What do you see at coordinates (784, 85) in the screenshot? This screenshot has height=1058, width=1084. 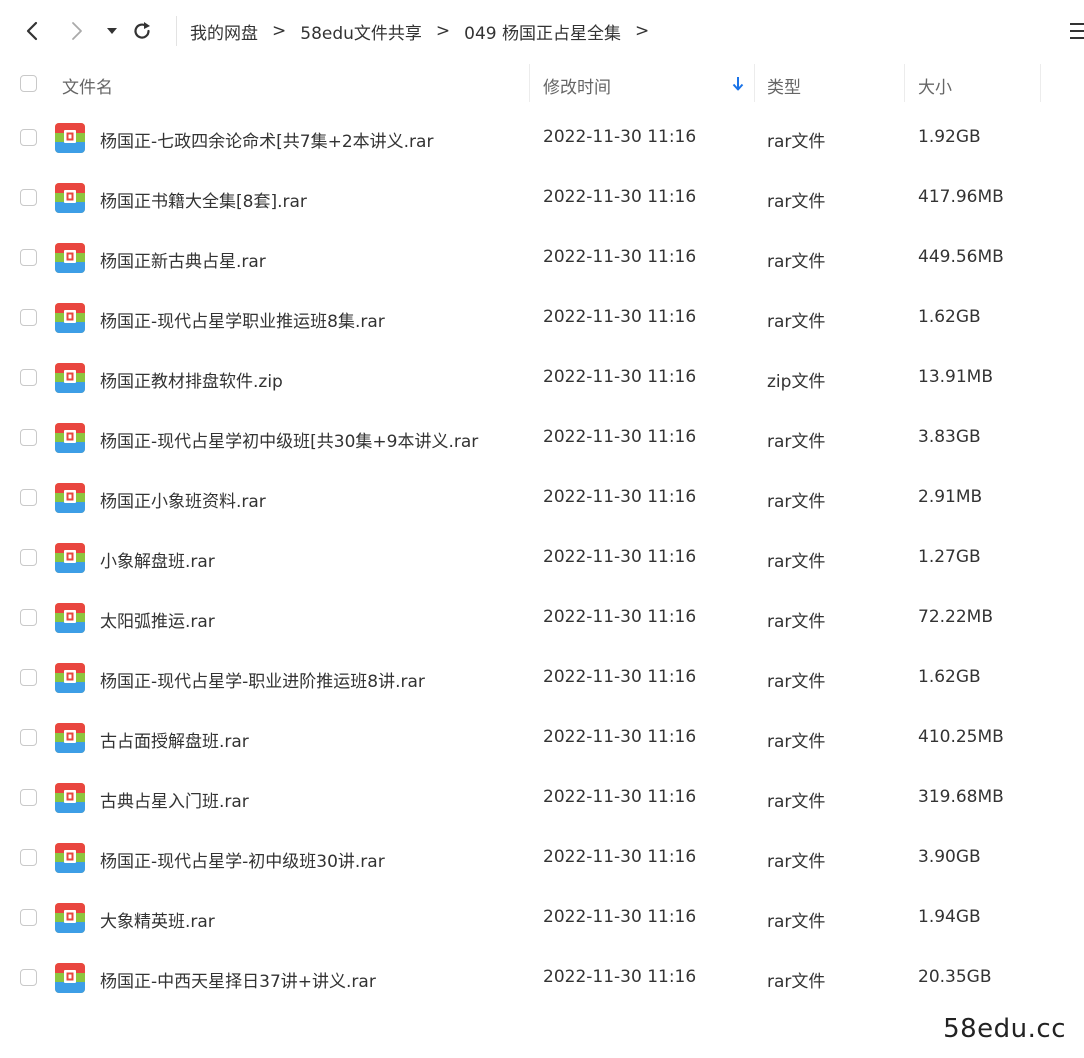 I see `column-header-type: 类型` at bounding box center [784, 85].